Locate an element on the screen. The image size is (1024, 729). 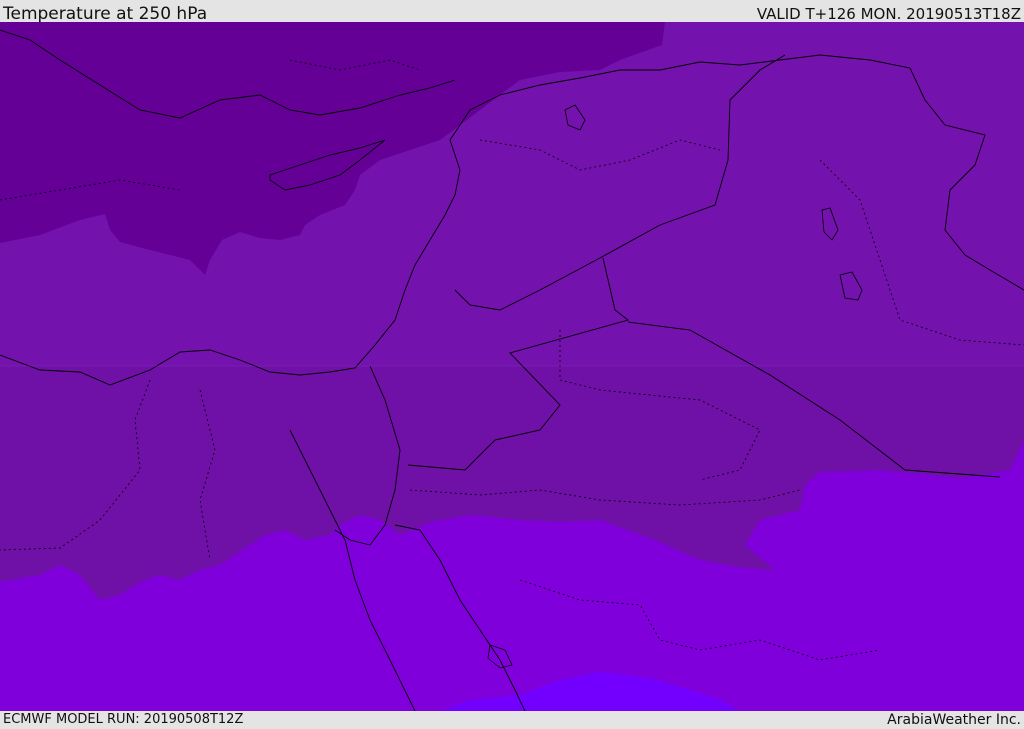
credit-label: ArabiaWeather Inc. is located at coordinates (954, 720).